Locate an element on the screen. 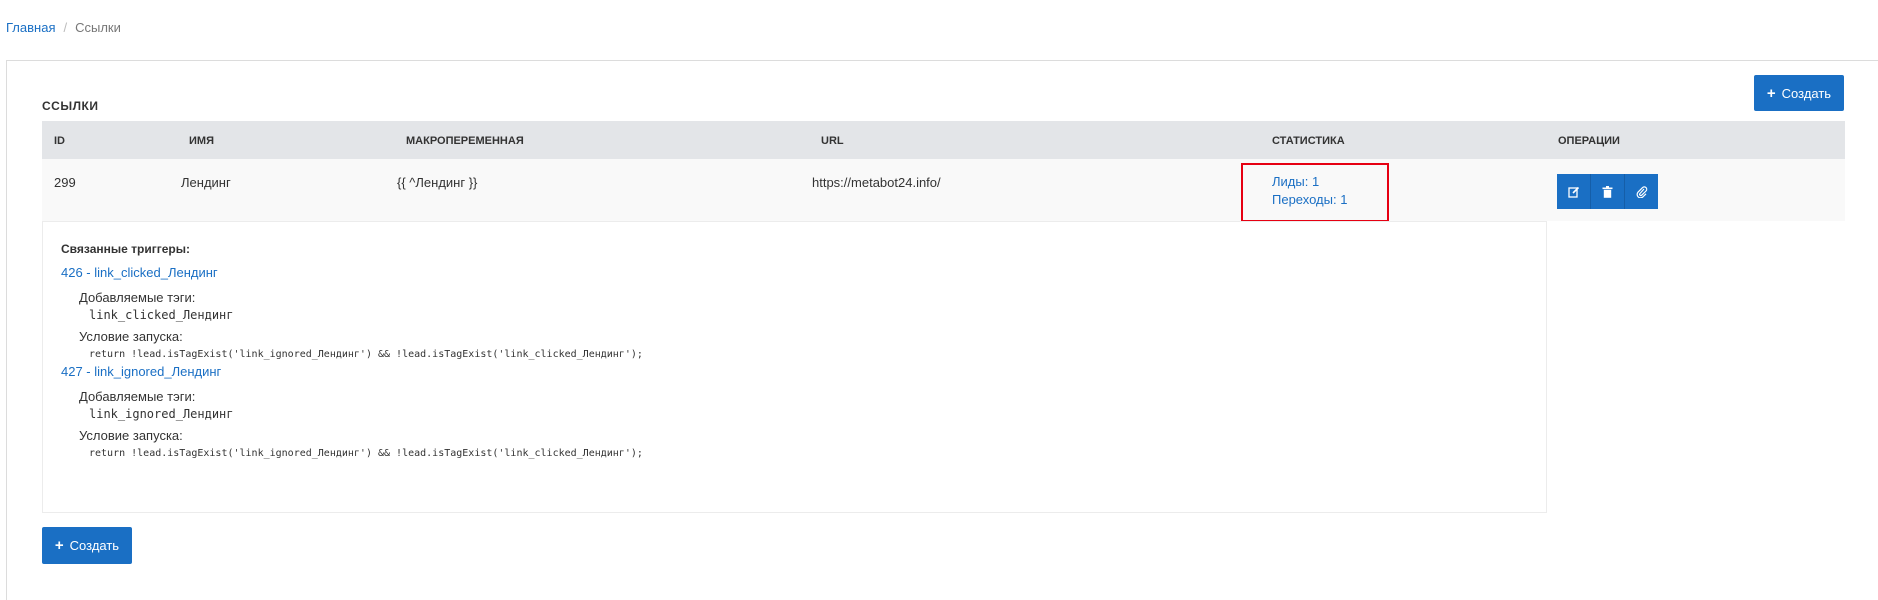 Image resolution: width=1878 pixels, height=600 pixels. create-link-button-bottom: + Создать is located at coordinates (87, 545).